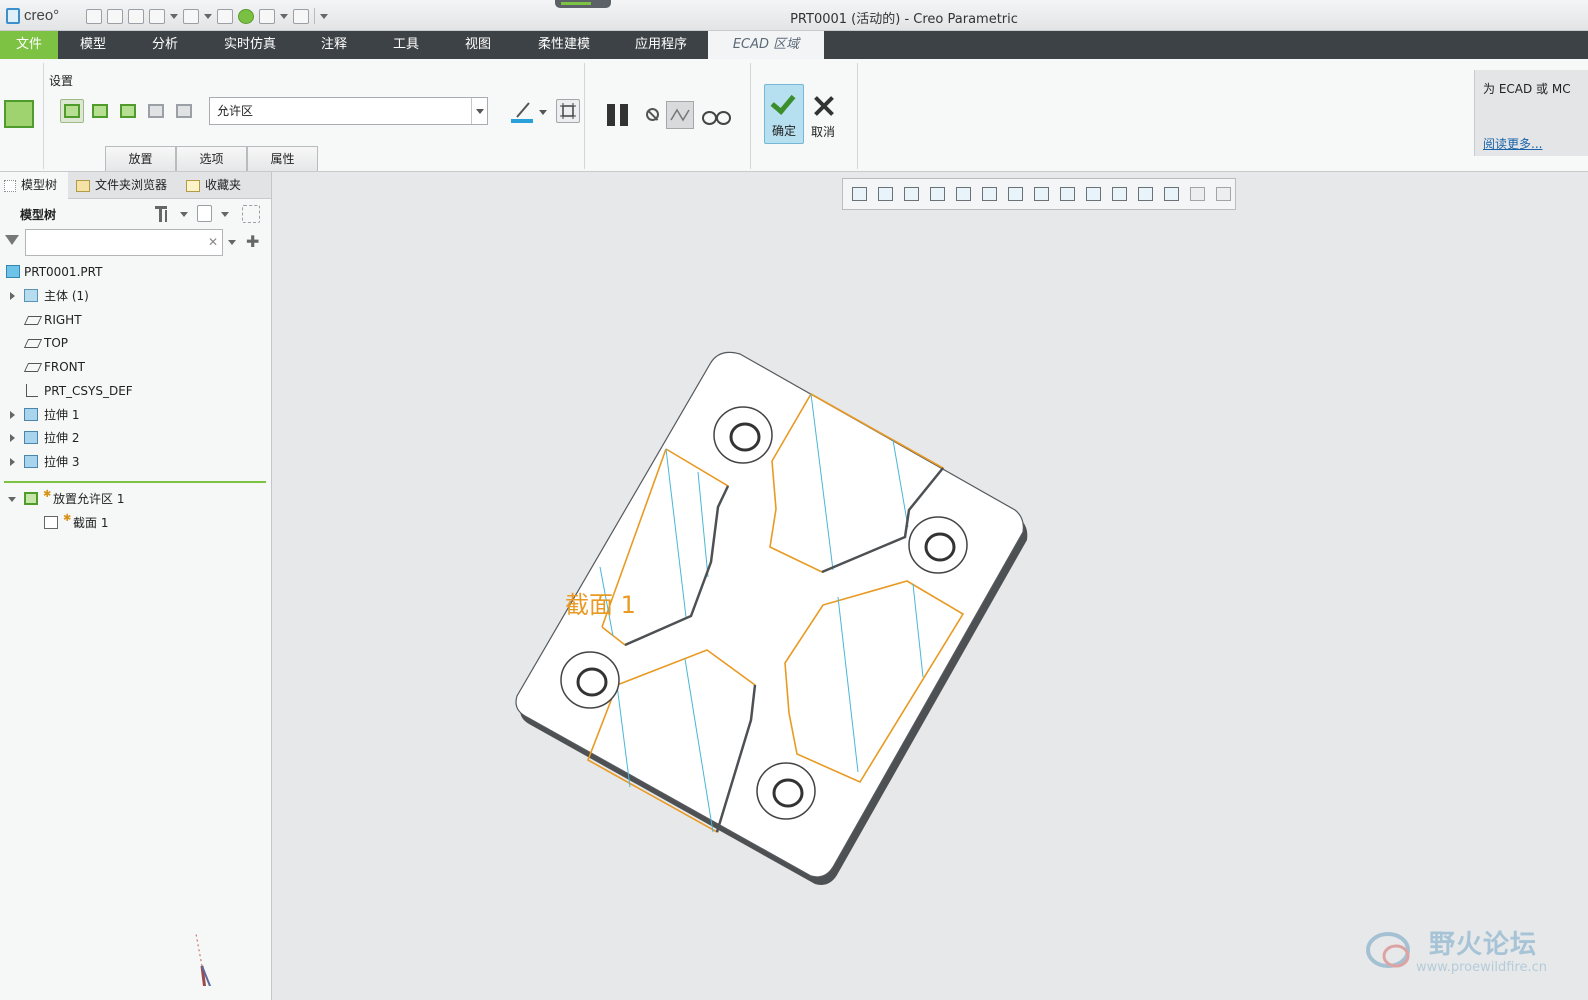 The height and width of the screenshot is (1000, 1588). Describe the element at coordinates (334, 45) in the screenshot. I see `menu-annotate: 注释` at that location.